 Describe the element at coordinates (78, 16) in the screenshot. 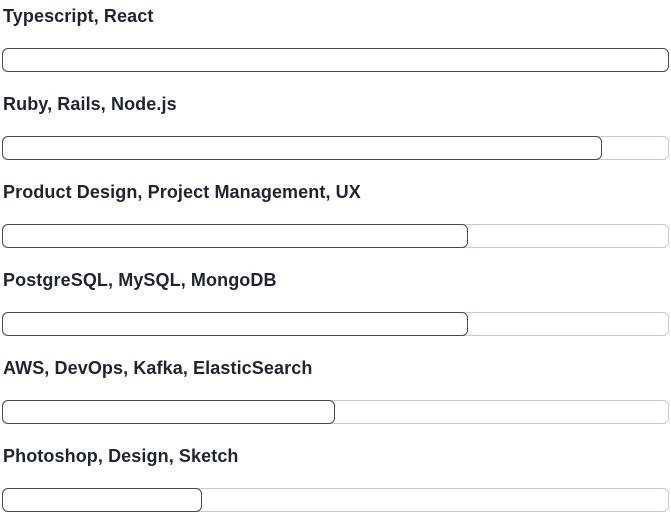

I see `skill-label: Typescript, React` at that location.